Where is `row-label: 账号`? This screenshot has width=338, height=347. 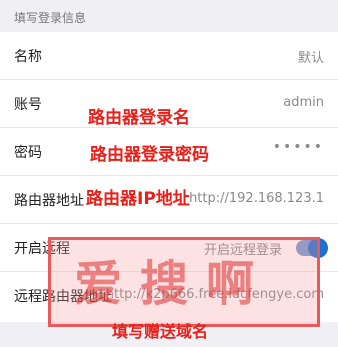
row-label: 账号 is located at coordinates (28, 105).